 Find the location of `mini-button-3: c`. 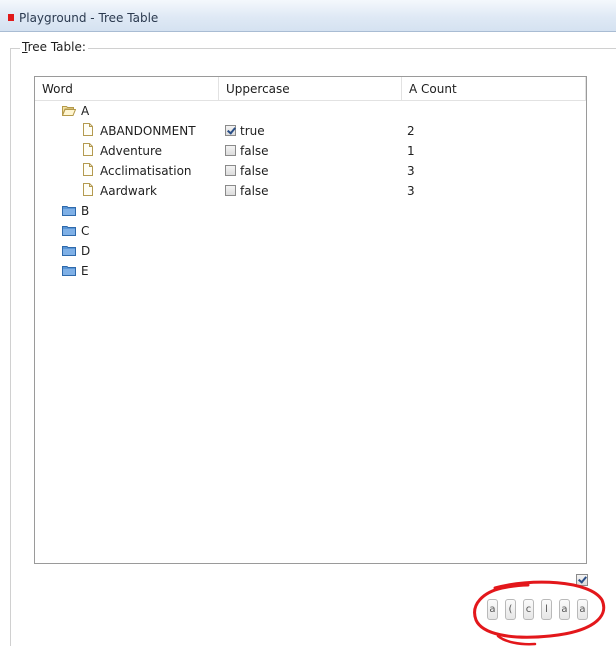

mini-button-3: c is located at coordinates (528, 609).